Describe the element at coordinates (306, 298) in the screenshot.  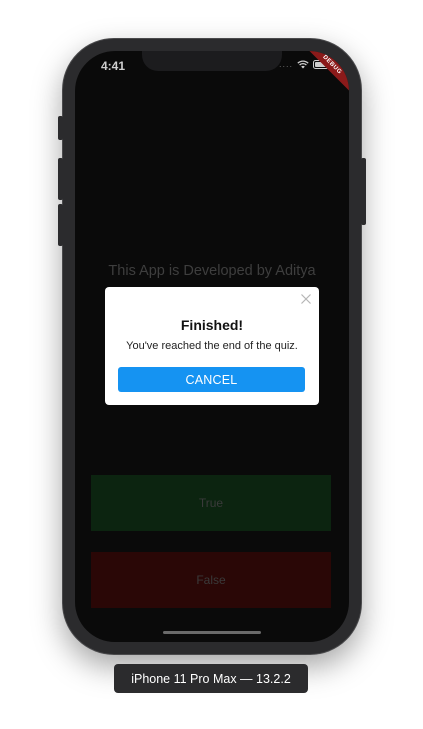
I see `close-icon` at that location.